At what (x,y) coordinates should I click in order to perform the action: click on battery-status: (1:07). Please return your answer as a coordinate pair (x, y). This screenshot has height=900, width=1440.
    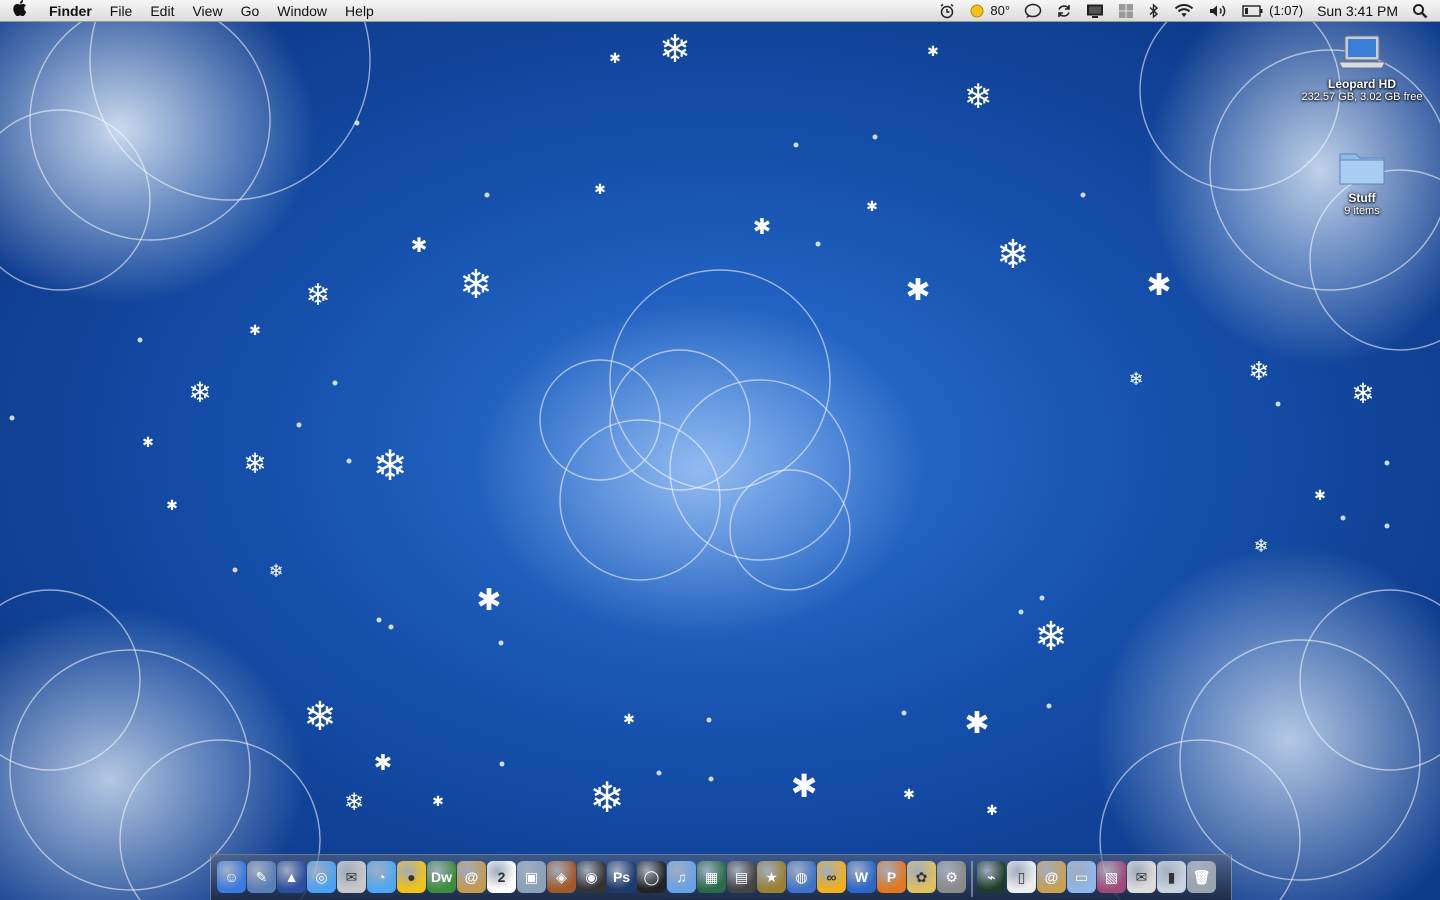
    Looking at the image, I should click on (1272, 11).